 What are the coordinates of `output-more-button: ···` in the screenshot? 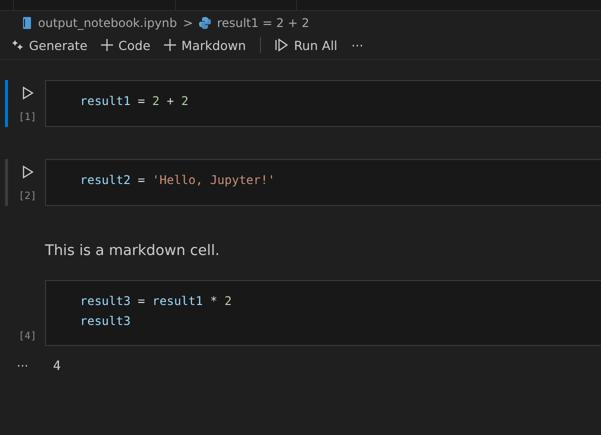 It's located at (22, 366).